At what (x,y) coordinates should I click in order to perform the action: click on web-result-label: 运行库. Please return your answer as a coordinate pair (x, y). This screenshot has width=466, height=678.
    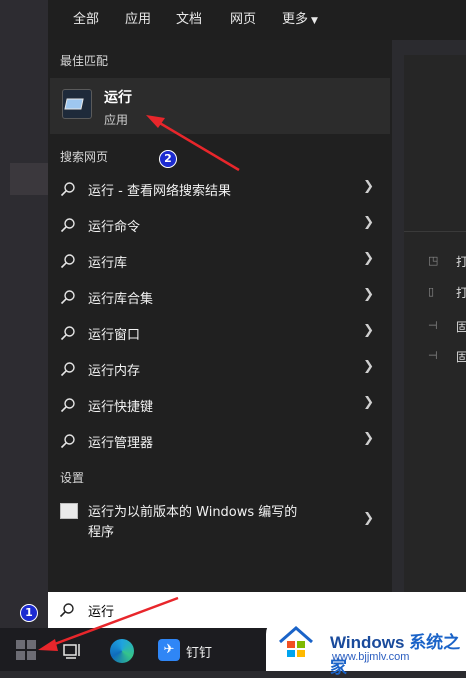
    Looking at the image, I should click on (108, 263).